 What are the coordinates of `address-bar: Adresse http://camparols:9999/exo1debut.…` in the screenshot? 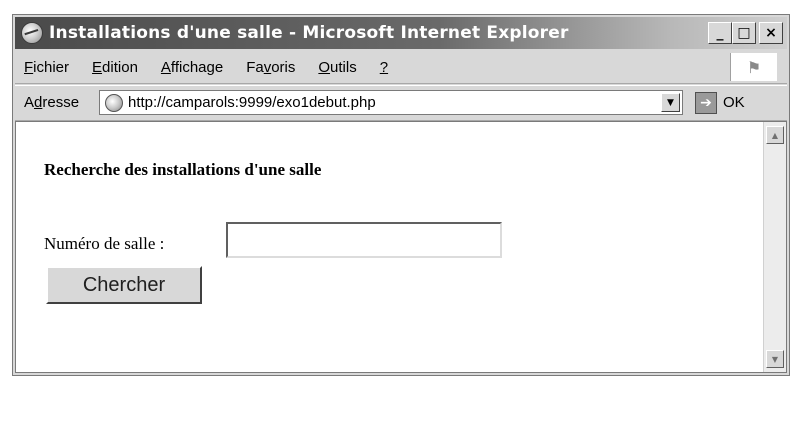 It's located at (401, 103).